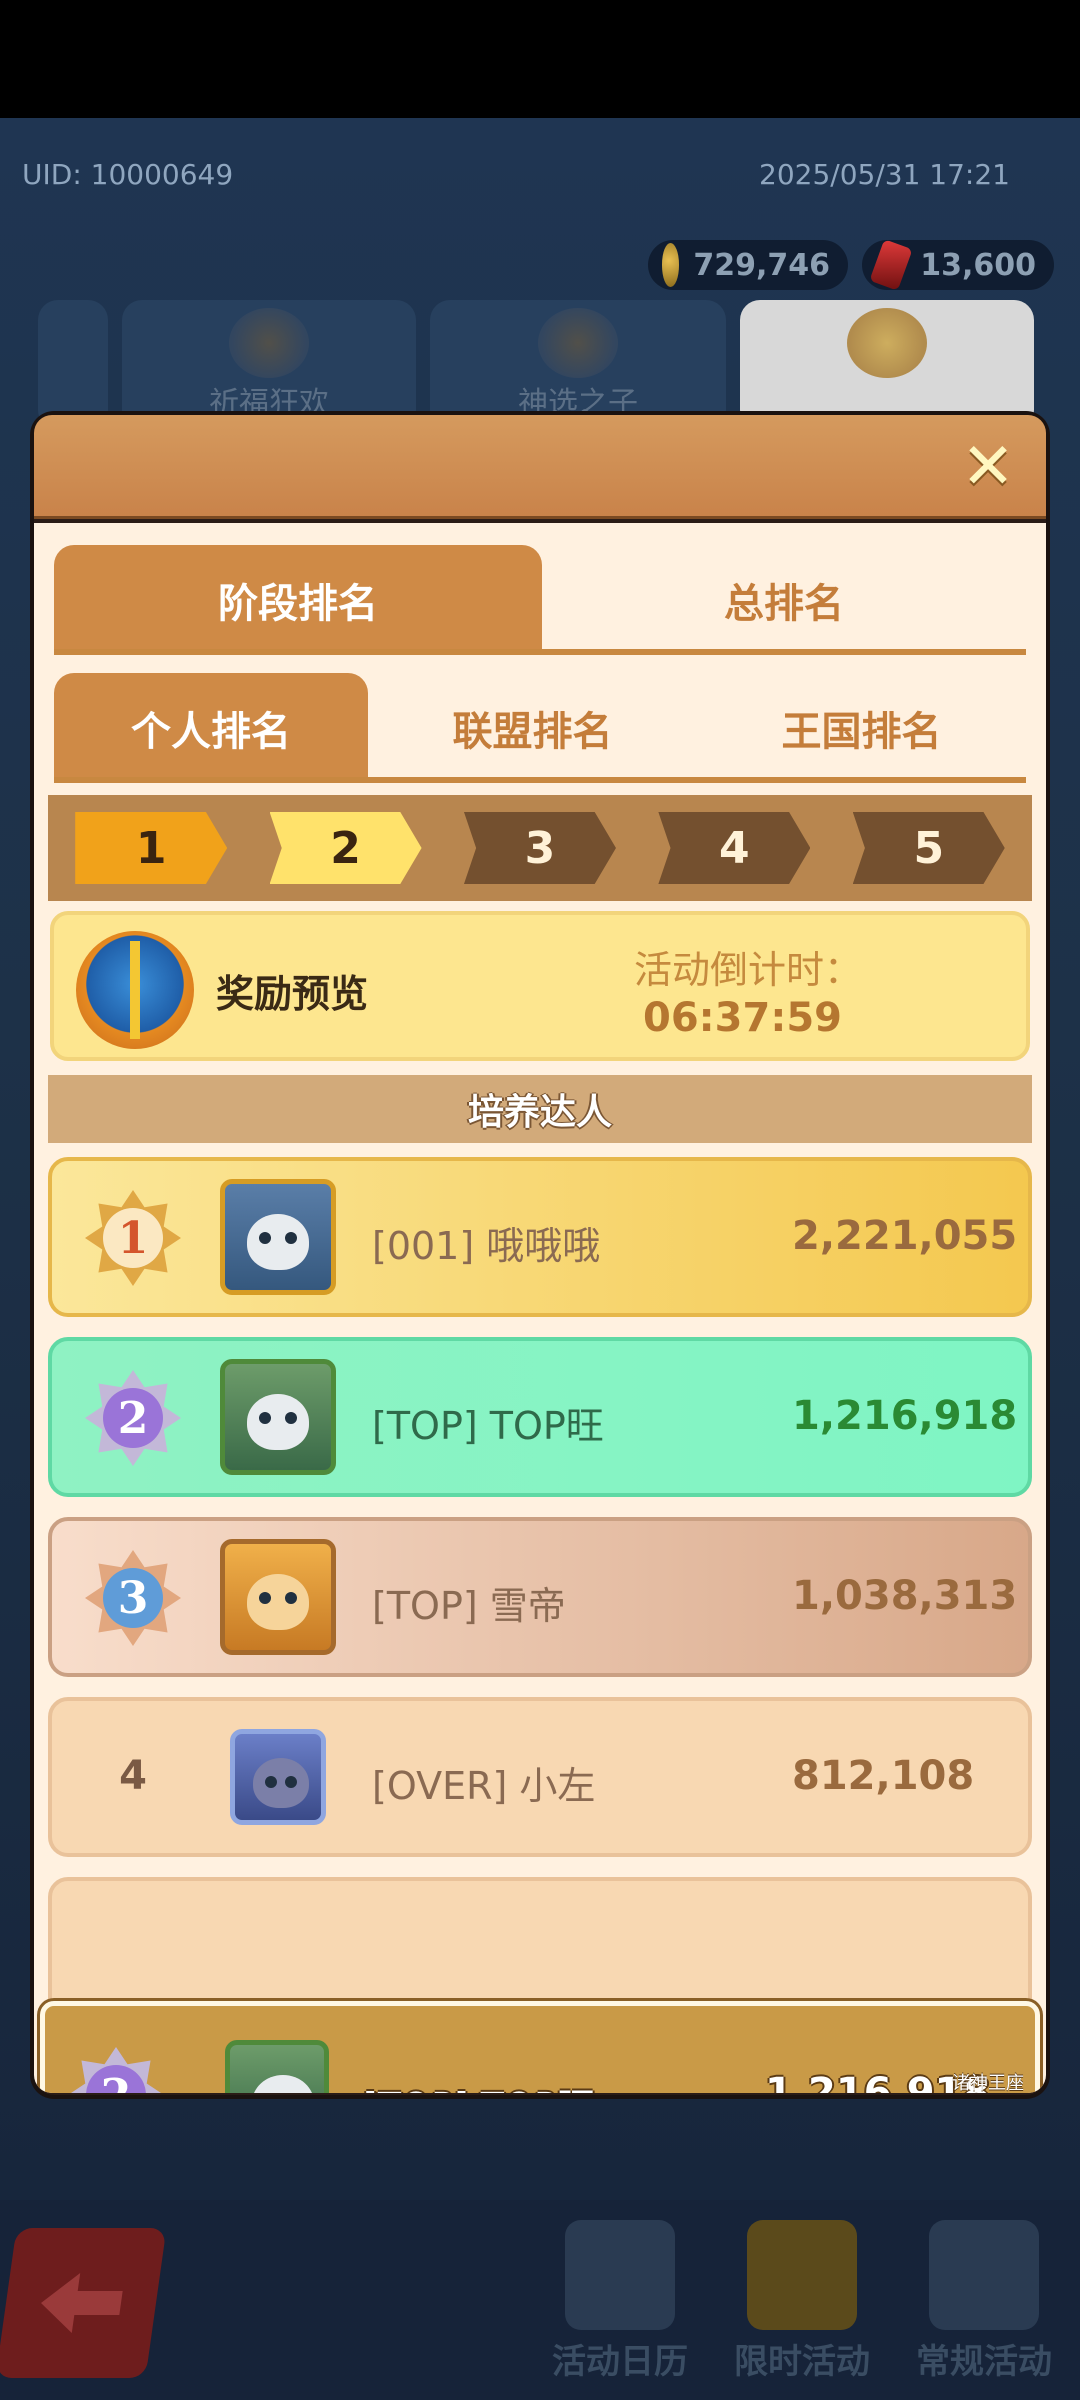 Image resolution: width=1080 pixels, height=2400 pixels. I want to click on tab-total-ranking: 总排名, so click(784, 600).